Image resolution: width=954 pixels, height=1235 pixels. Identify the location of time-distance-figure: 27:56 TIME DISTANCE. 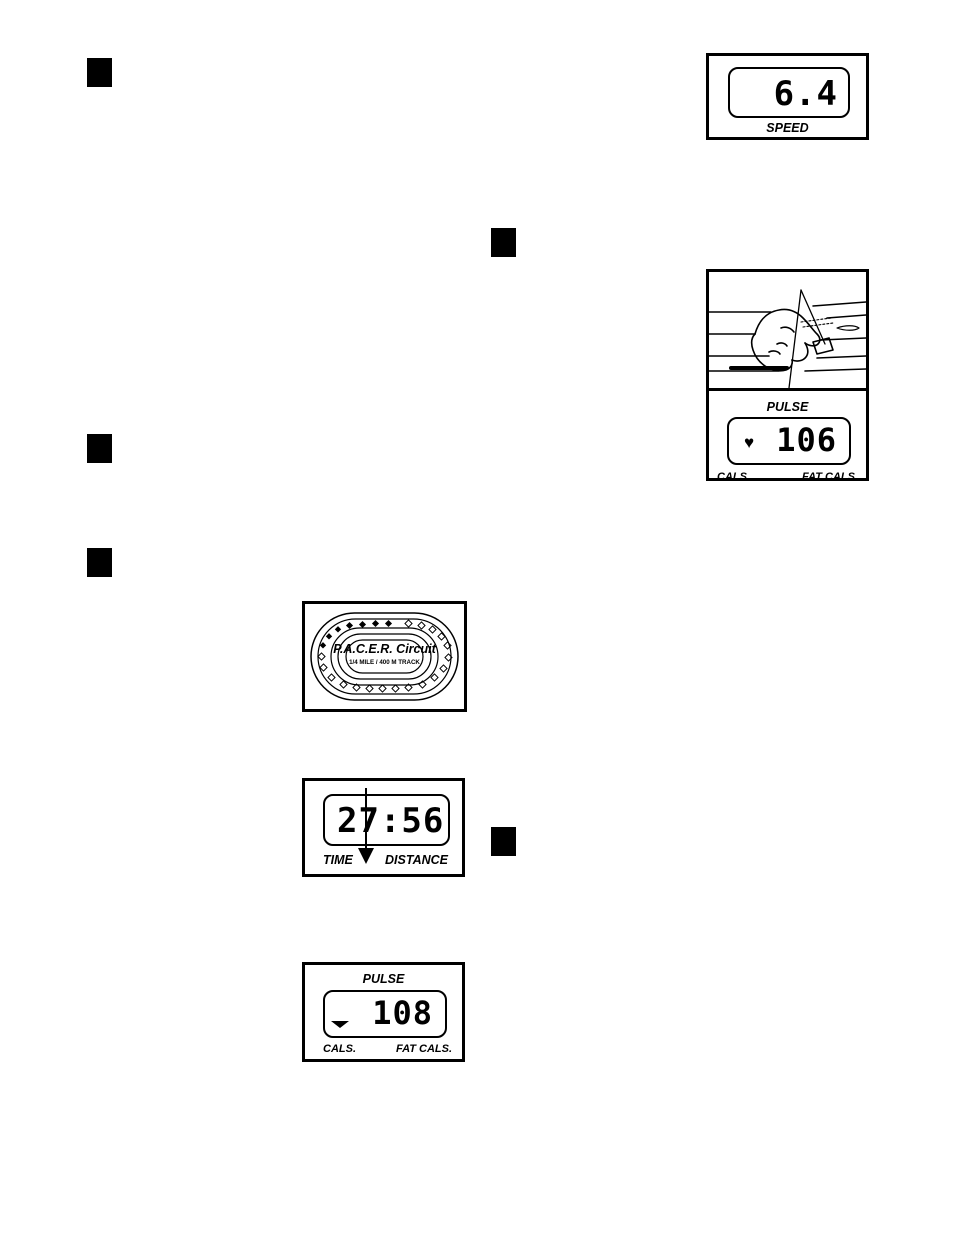
(383, 827).